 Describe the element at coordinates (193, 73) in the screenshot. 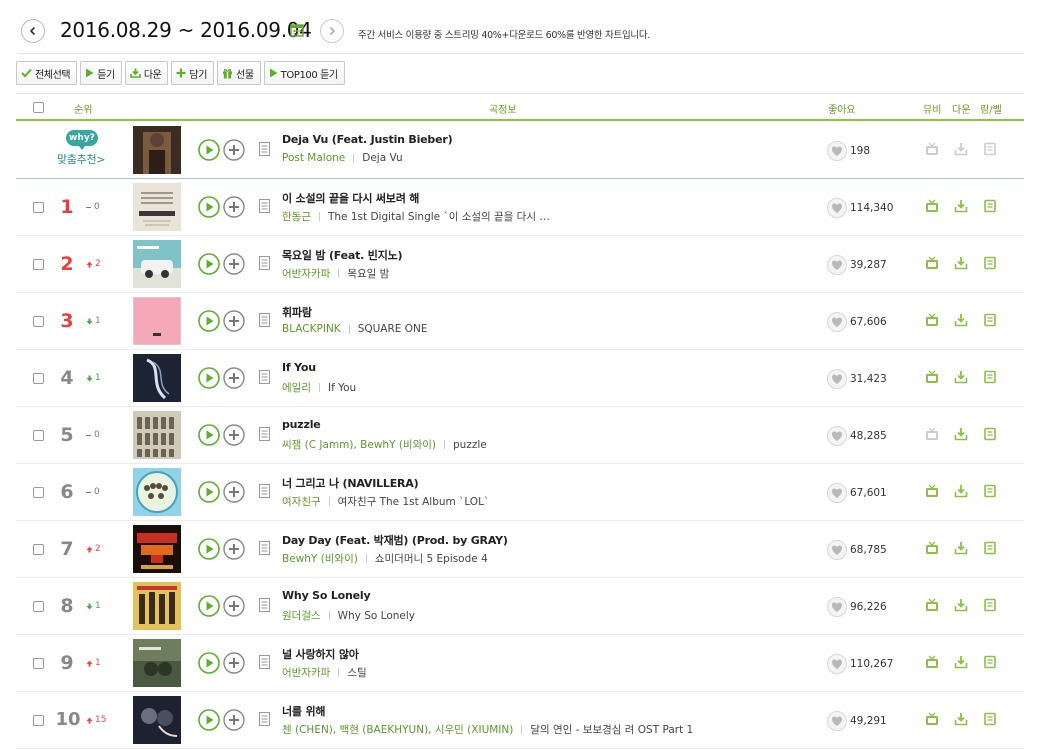

I see `add-button: 담기` at that location.